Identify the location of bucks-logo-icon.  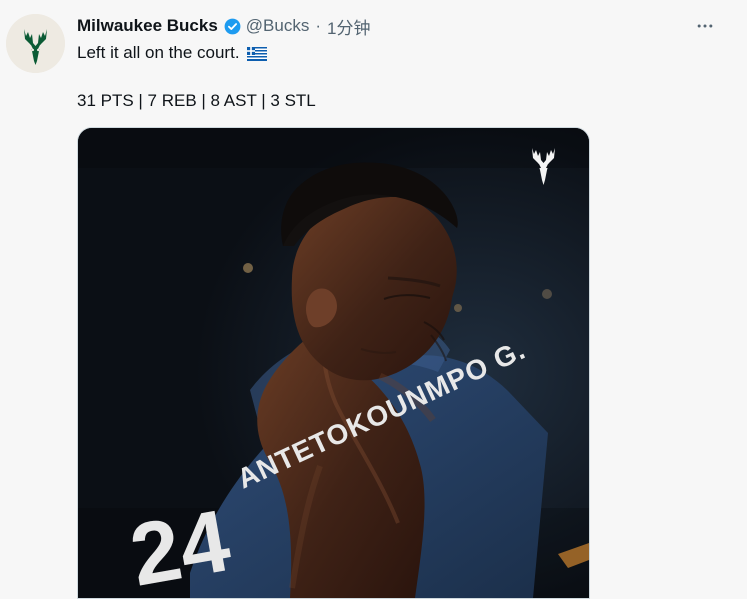
(35, 43).